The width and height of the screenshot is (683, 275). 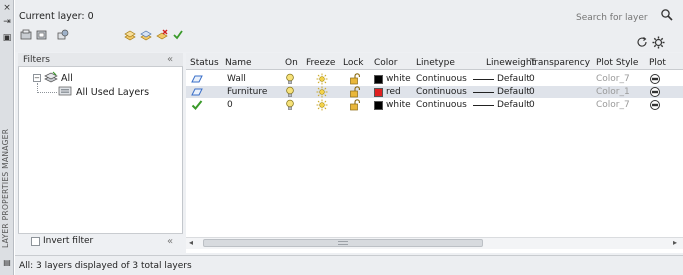 What do you see at coordinates (62, 34) in the screenshot?
I see `layer-states-manager-icon` at bounding box center [62, 34].